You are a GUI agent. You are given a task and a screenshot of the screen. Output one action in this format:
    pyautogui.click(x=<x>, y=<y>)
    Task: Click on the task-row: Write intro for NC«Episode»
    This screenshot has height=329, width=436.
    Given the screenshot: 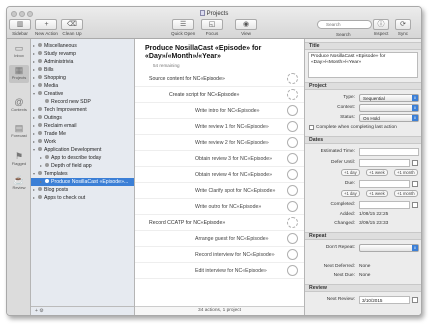 What is the action you would take?
    pyautogui.click(x=219, y=111)
    